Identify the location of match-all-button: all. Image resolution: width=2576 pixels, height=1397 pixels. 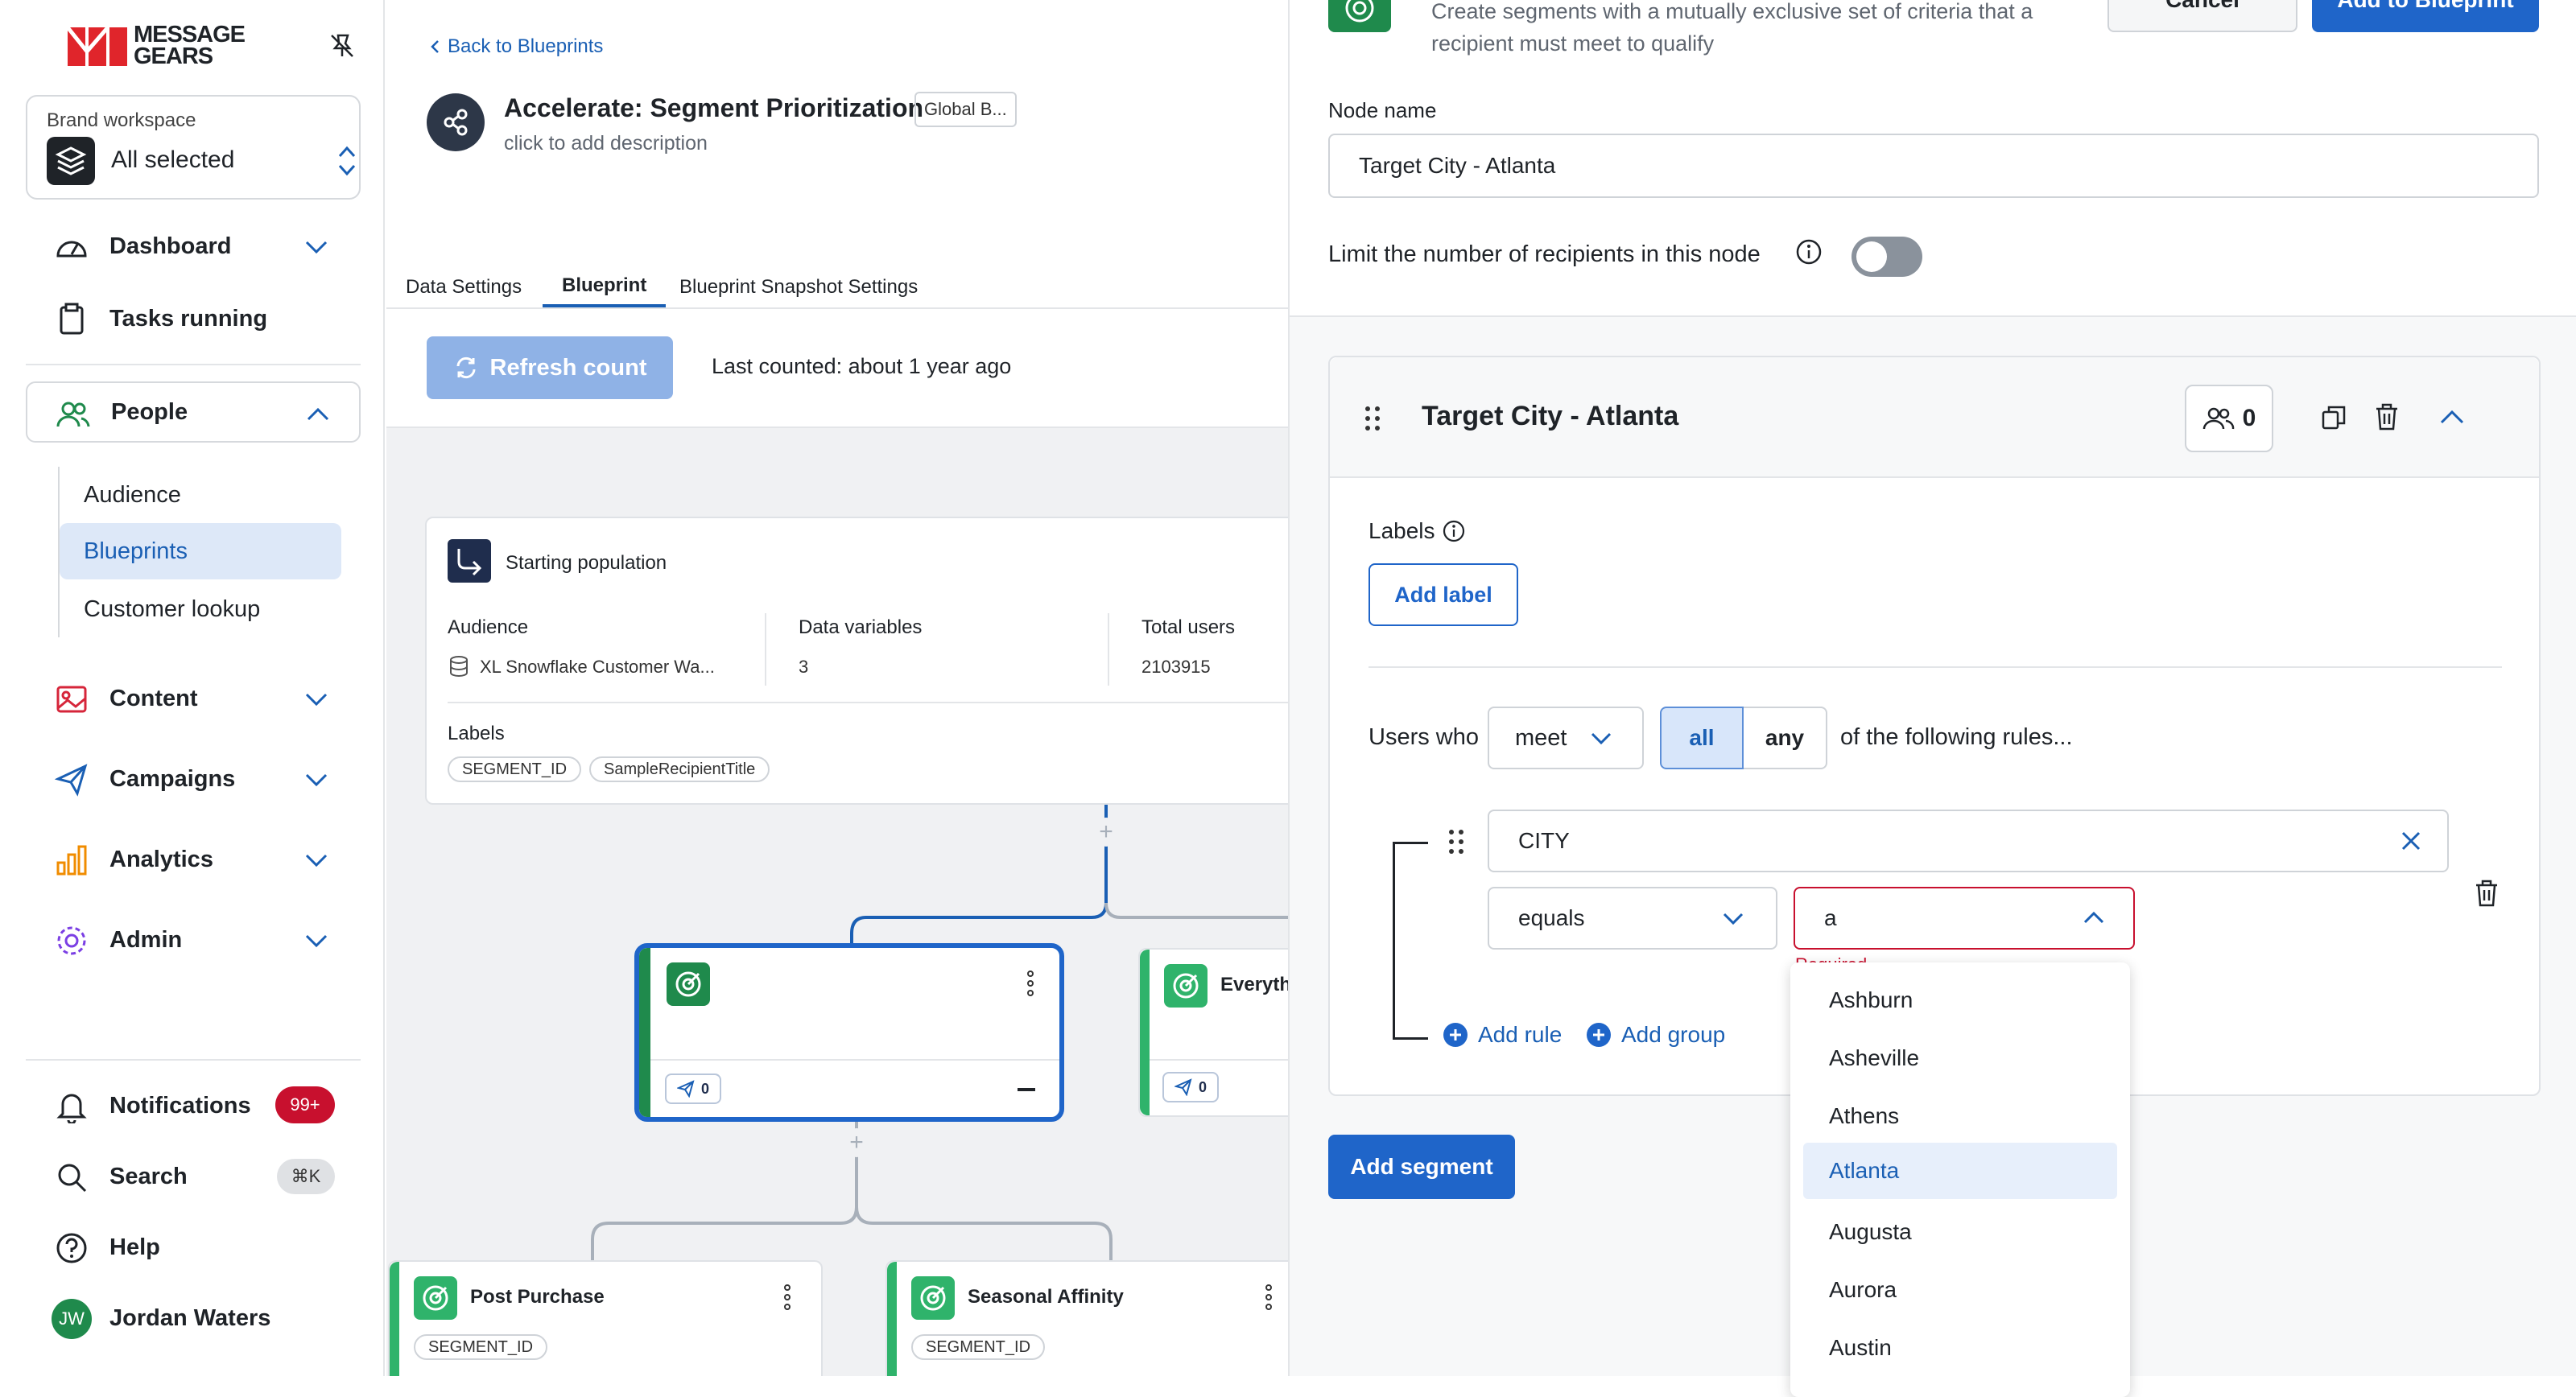
(1702, 738).